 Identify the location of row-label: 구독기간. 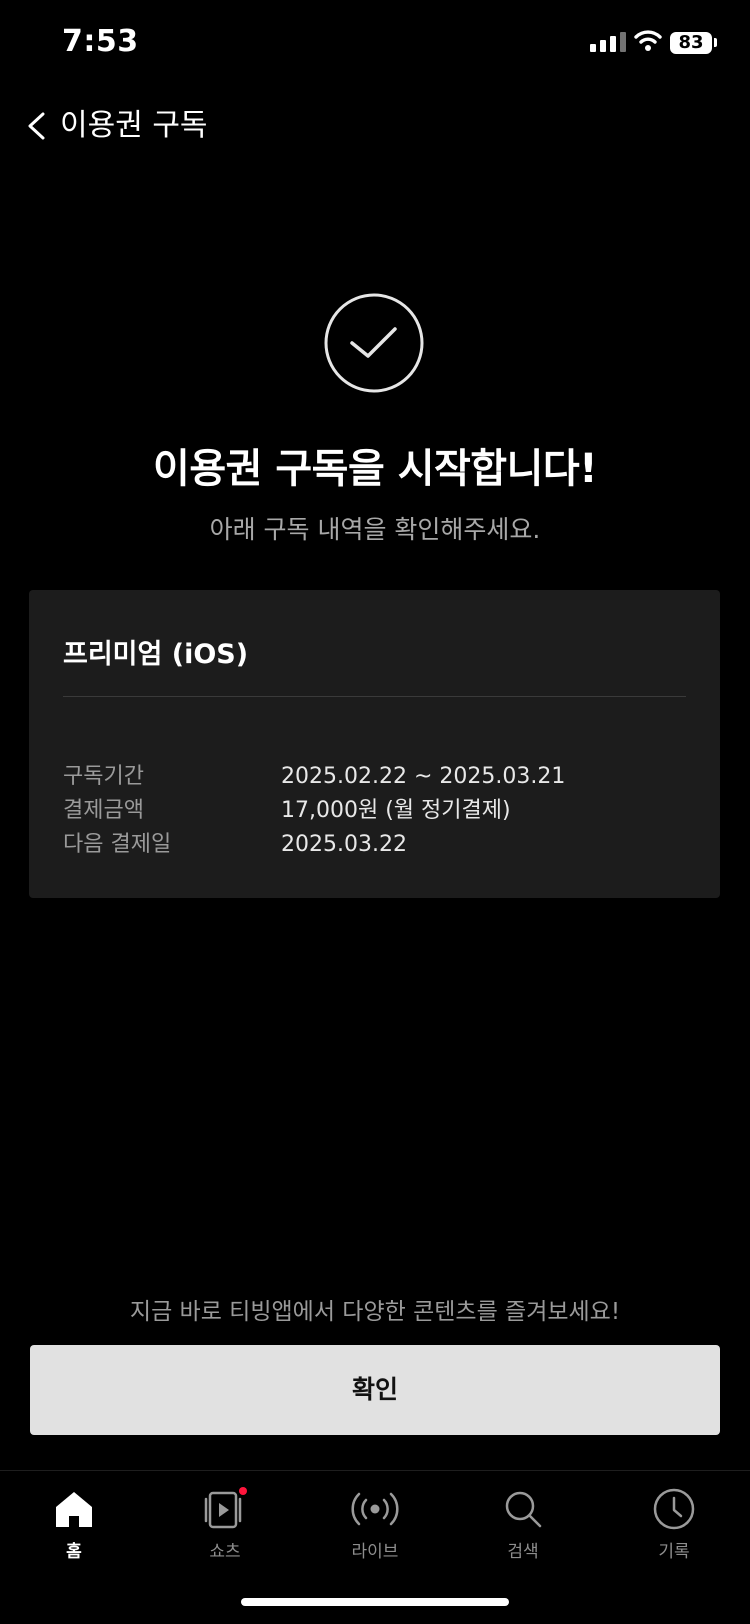
(103, 776).